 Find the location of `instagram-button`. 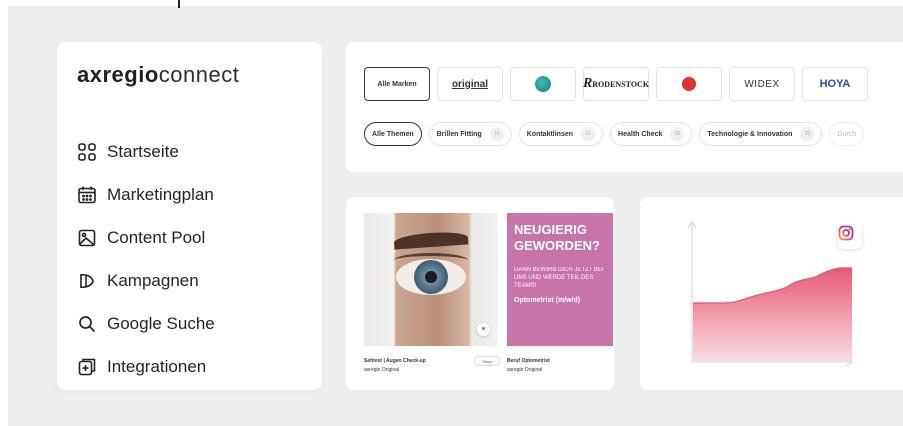

instagram-button is located at coordinates (850, 237).